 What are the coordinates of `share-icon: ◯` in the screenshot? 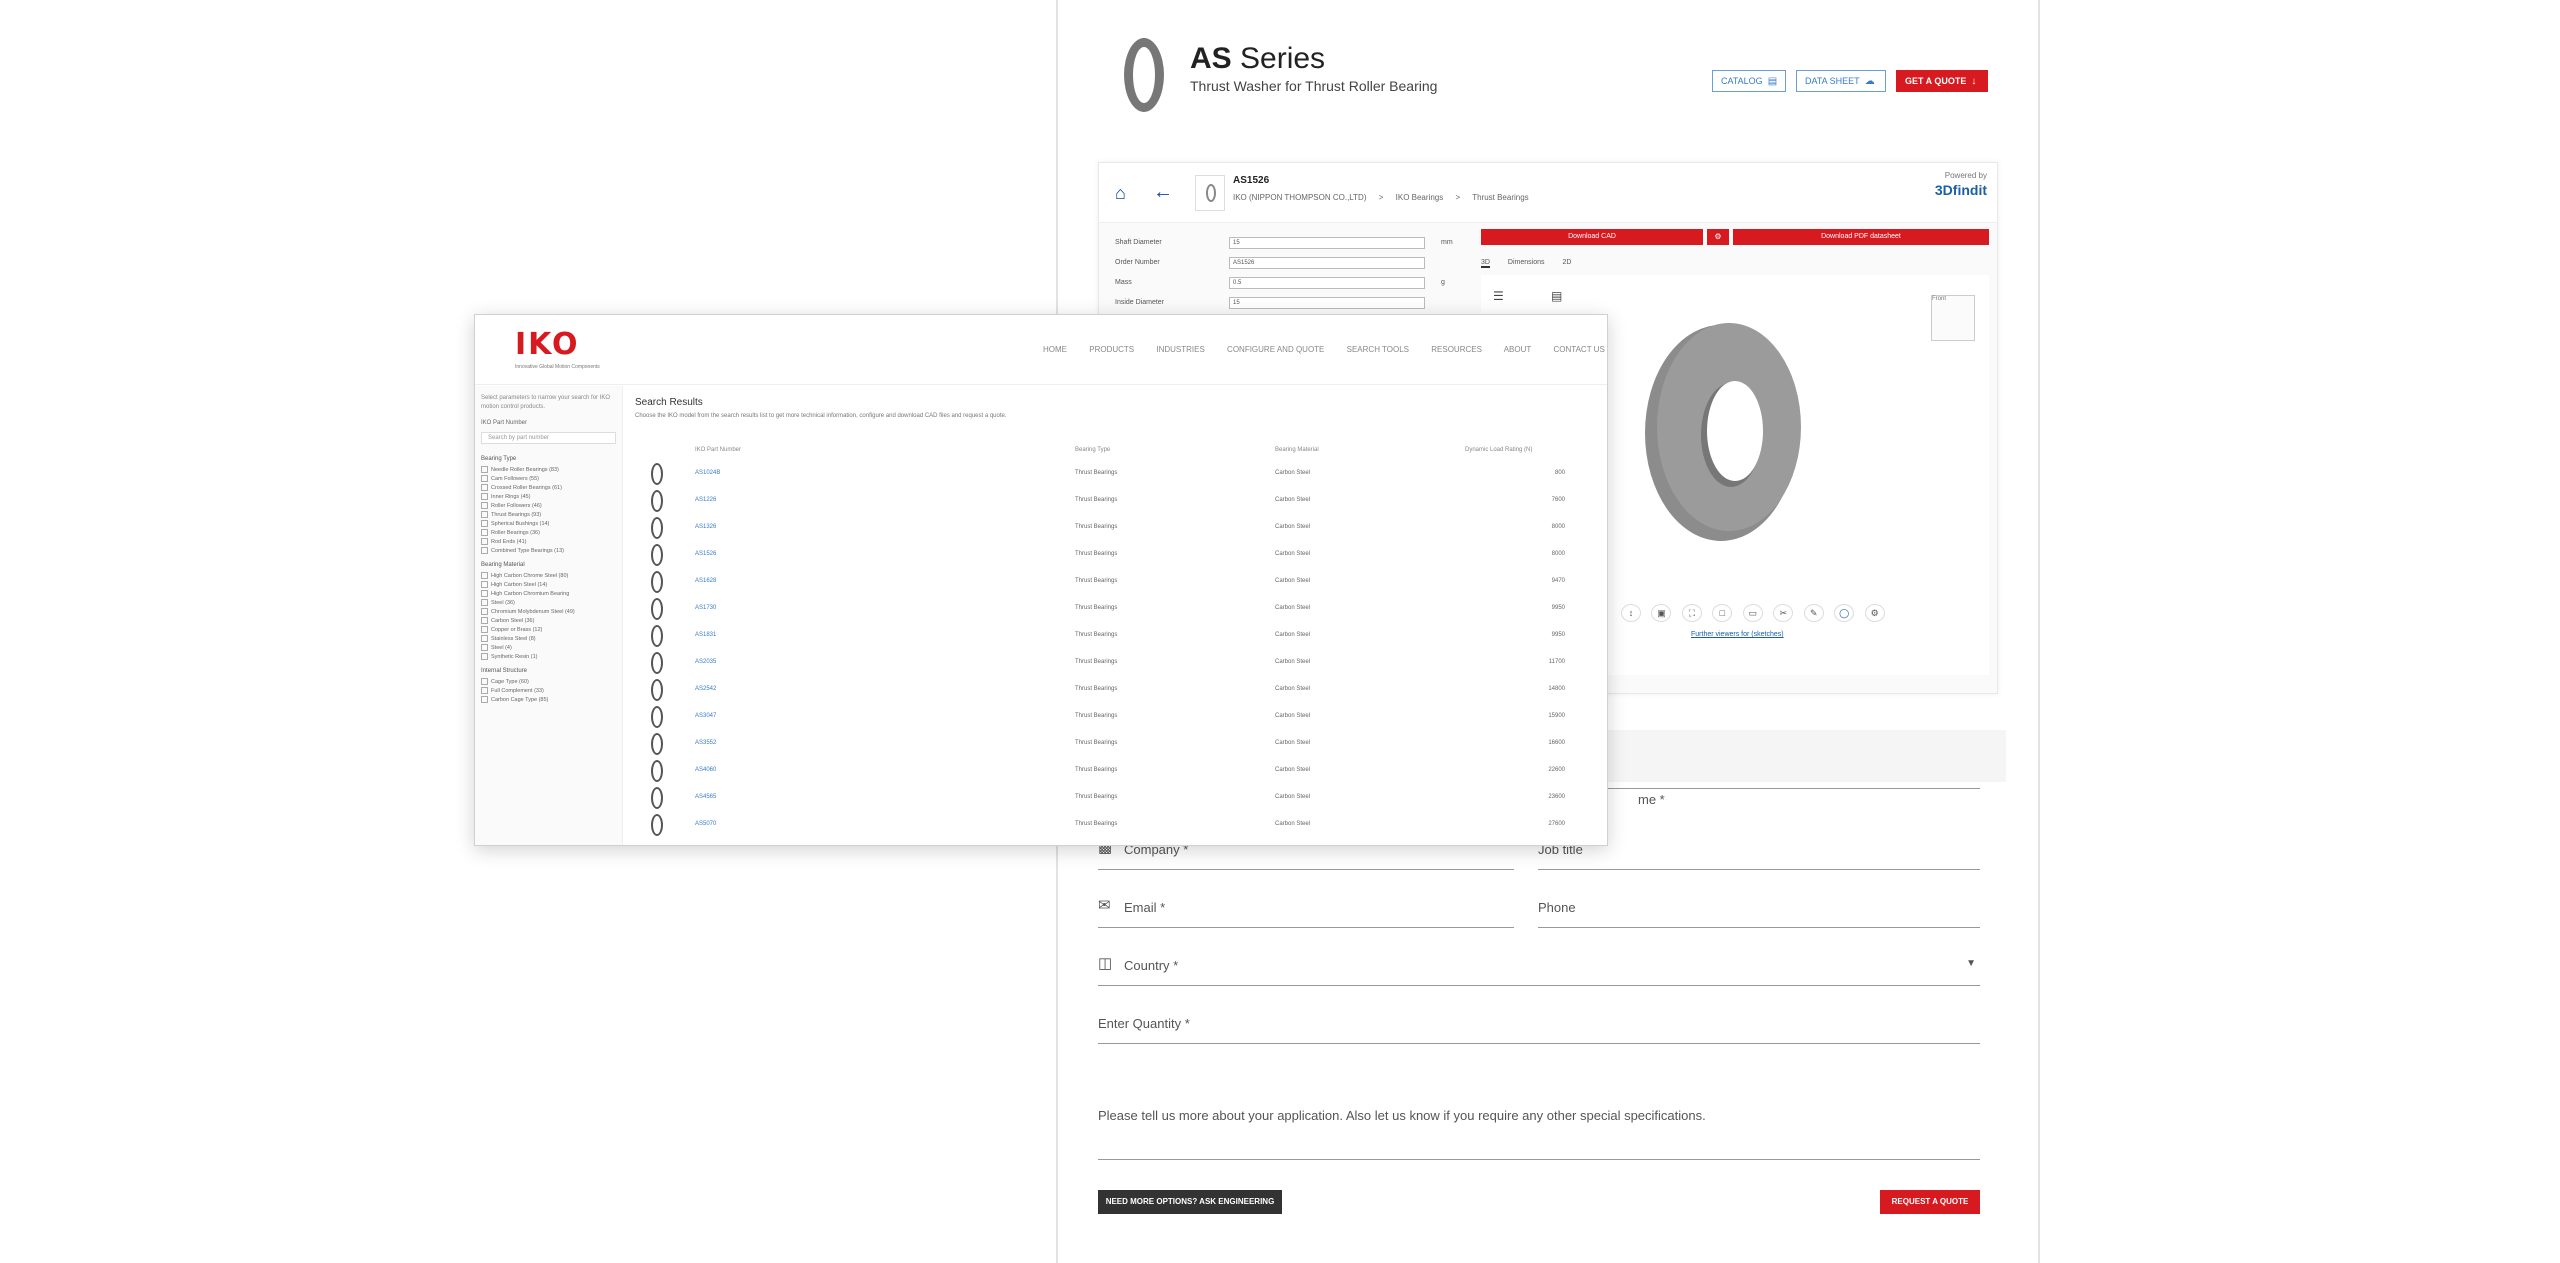 It's located at (1844, 613).